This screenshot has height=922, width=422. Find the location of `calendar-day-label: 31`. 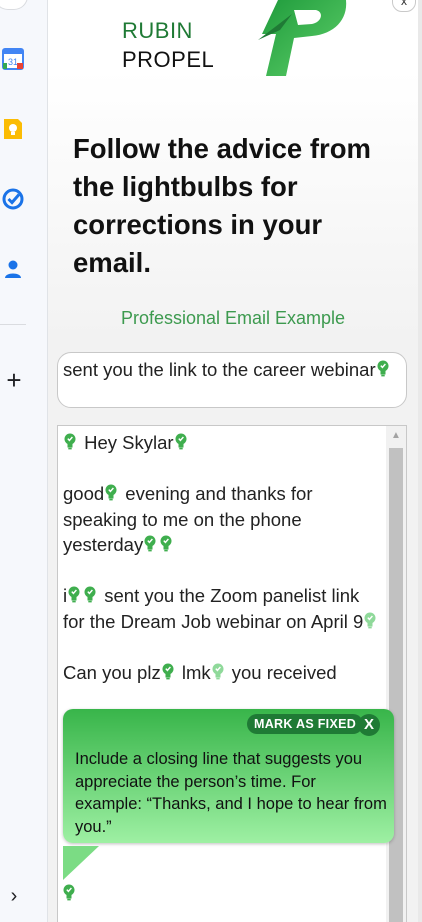

calendar-day-label: 31 is located at coordinates (13, 62).